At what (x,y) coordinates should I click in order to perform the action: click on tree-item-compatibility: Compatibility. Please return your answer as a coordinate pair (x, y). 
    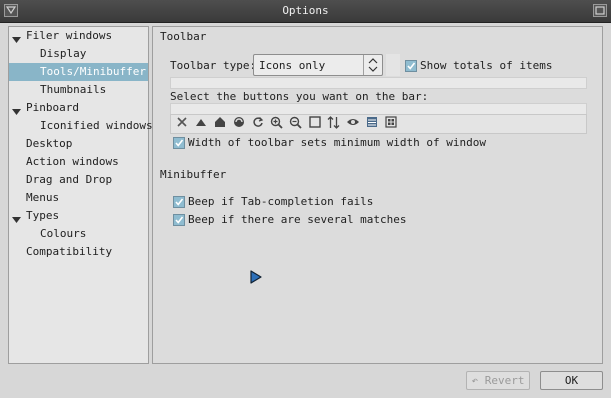
    Looking at the image, I should click on (78, 252).